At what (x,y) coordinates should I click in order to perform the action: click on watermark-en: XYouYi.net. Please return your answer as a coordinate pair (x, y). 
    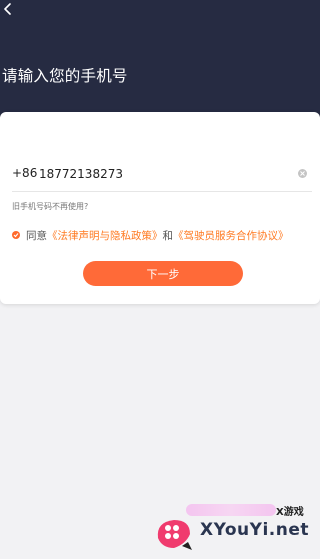
    Looking at the image, I should click on (254, 530).